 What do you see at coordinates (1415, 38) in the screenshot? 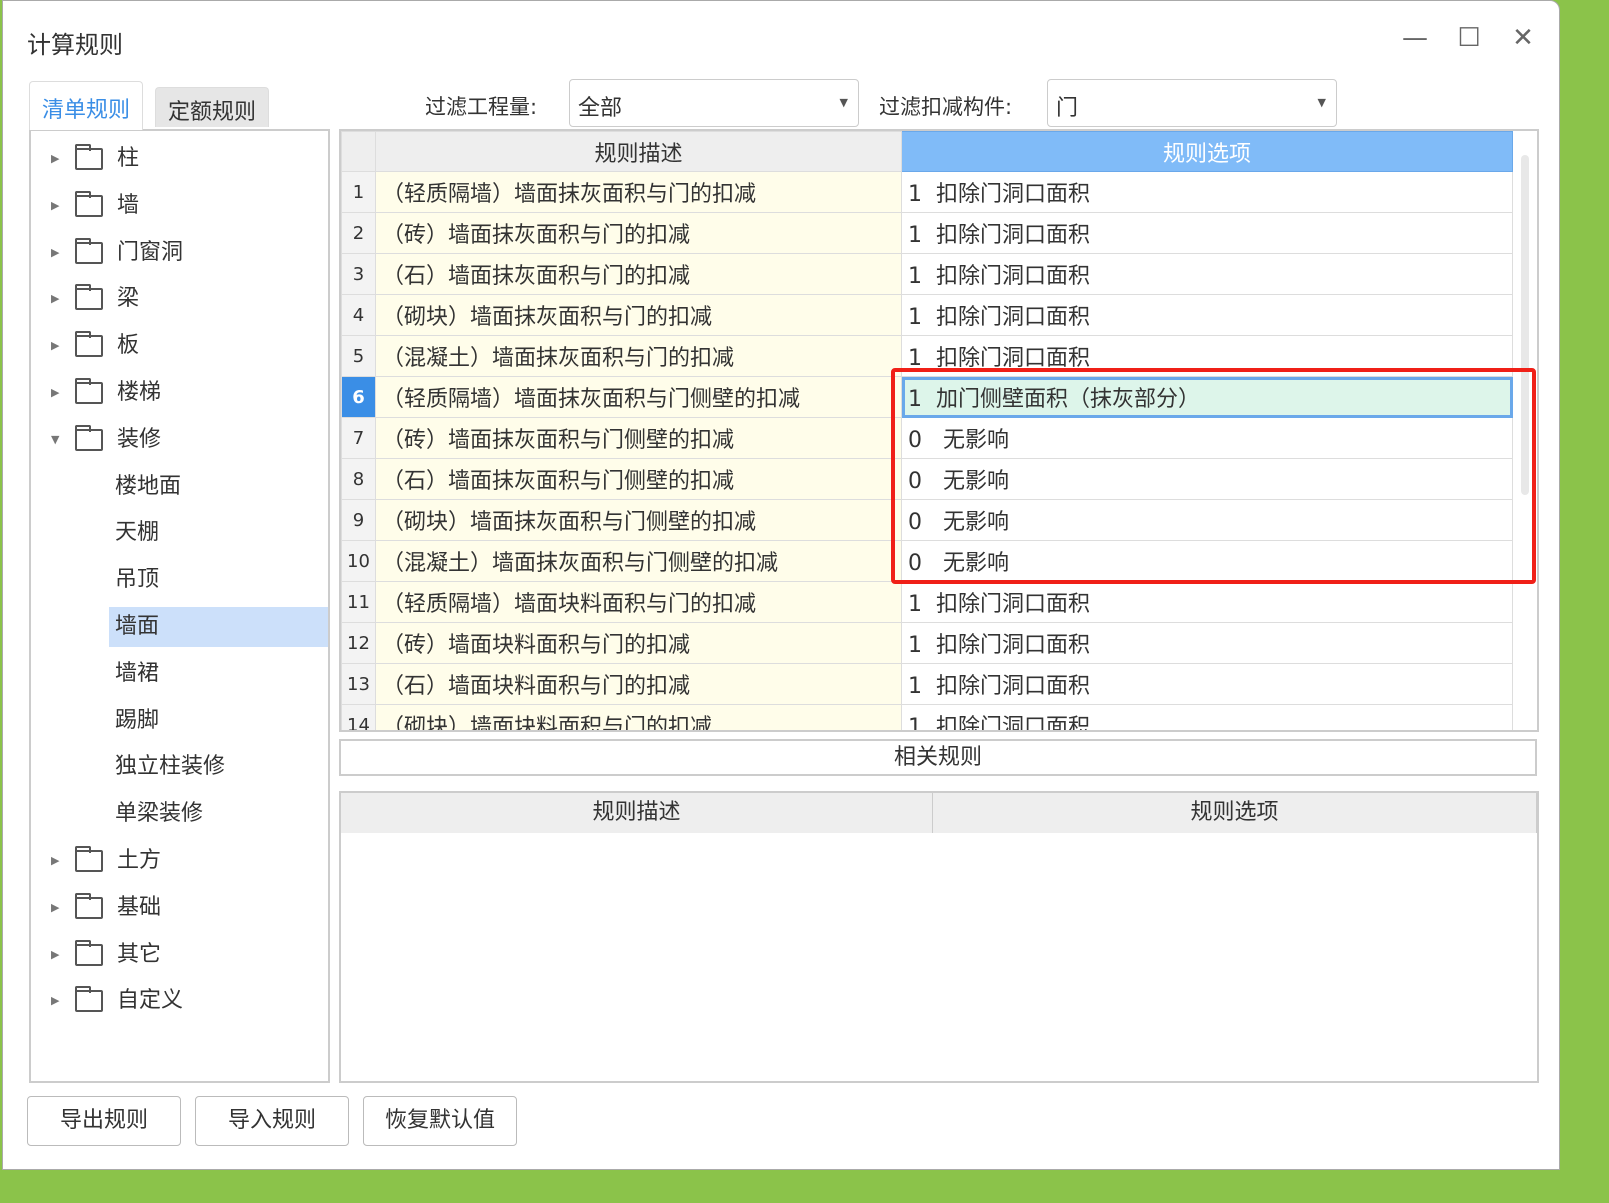
I see `minimize-button: —` at bounding box center [1415, 38].